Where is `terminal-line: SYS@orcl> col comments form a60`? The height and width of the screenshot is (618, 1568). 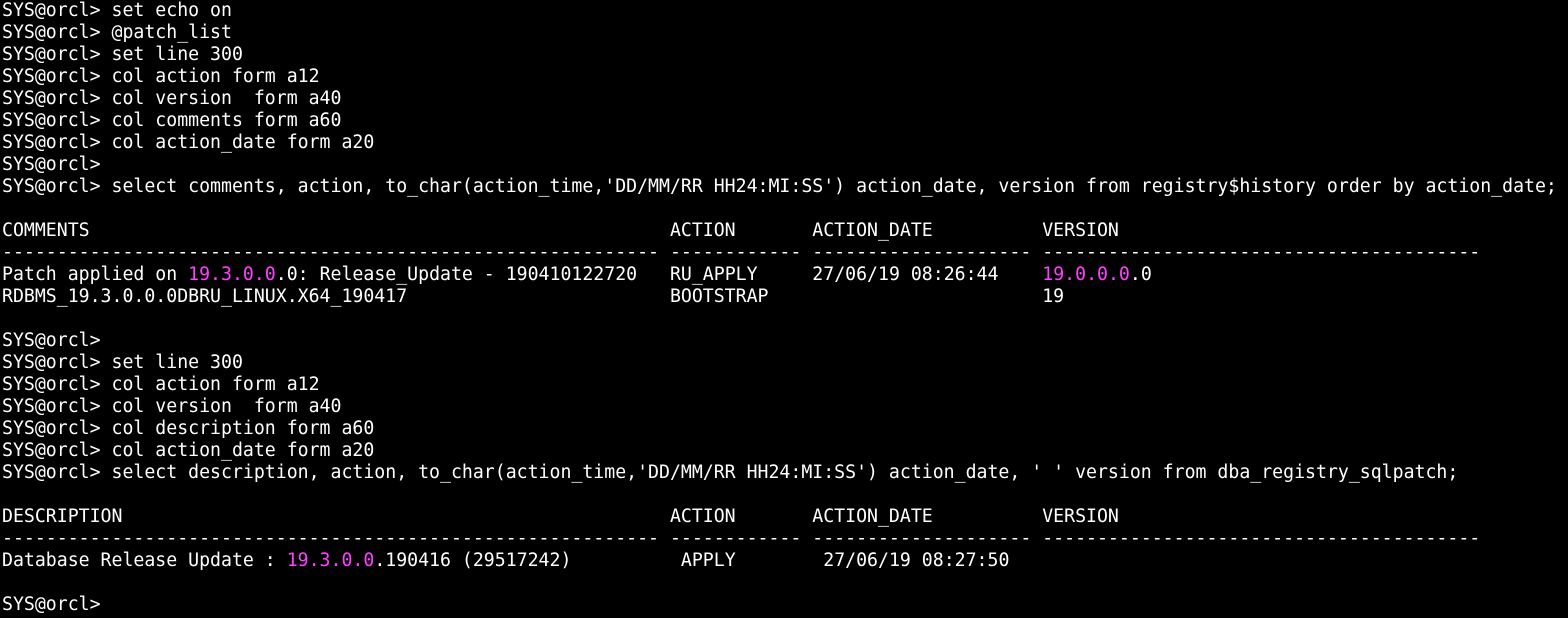 terminal-line: SYS@orcl> col comments form a60 is located at coordinates (784, 121).